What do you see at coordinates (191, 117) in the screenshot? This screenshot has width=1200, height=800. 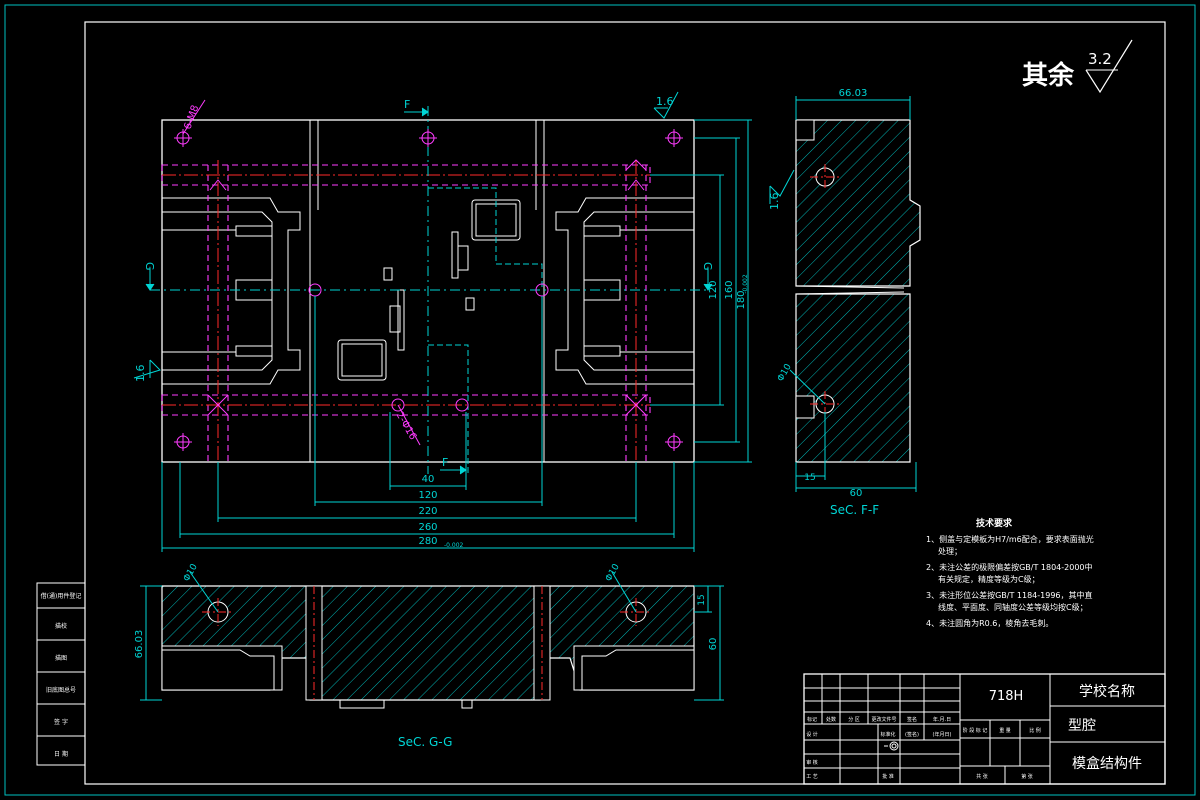 I see `callout-m8: 6-M8` at bounding box center [191, 117].